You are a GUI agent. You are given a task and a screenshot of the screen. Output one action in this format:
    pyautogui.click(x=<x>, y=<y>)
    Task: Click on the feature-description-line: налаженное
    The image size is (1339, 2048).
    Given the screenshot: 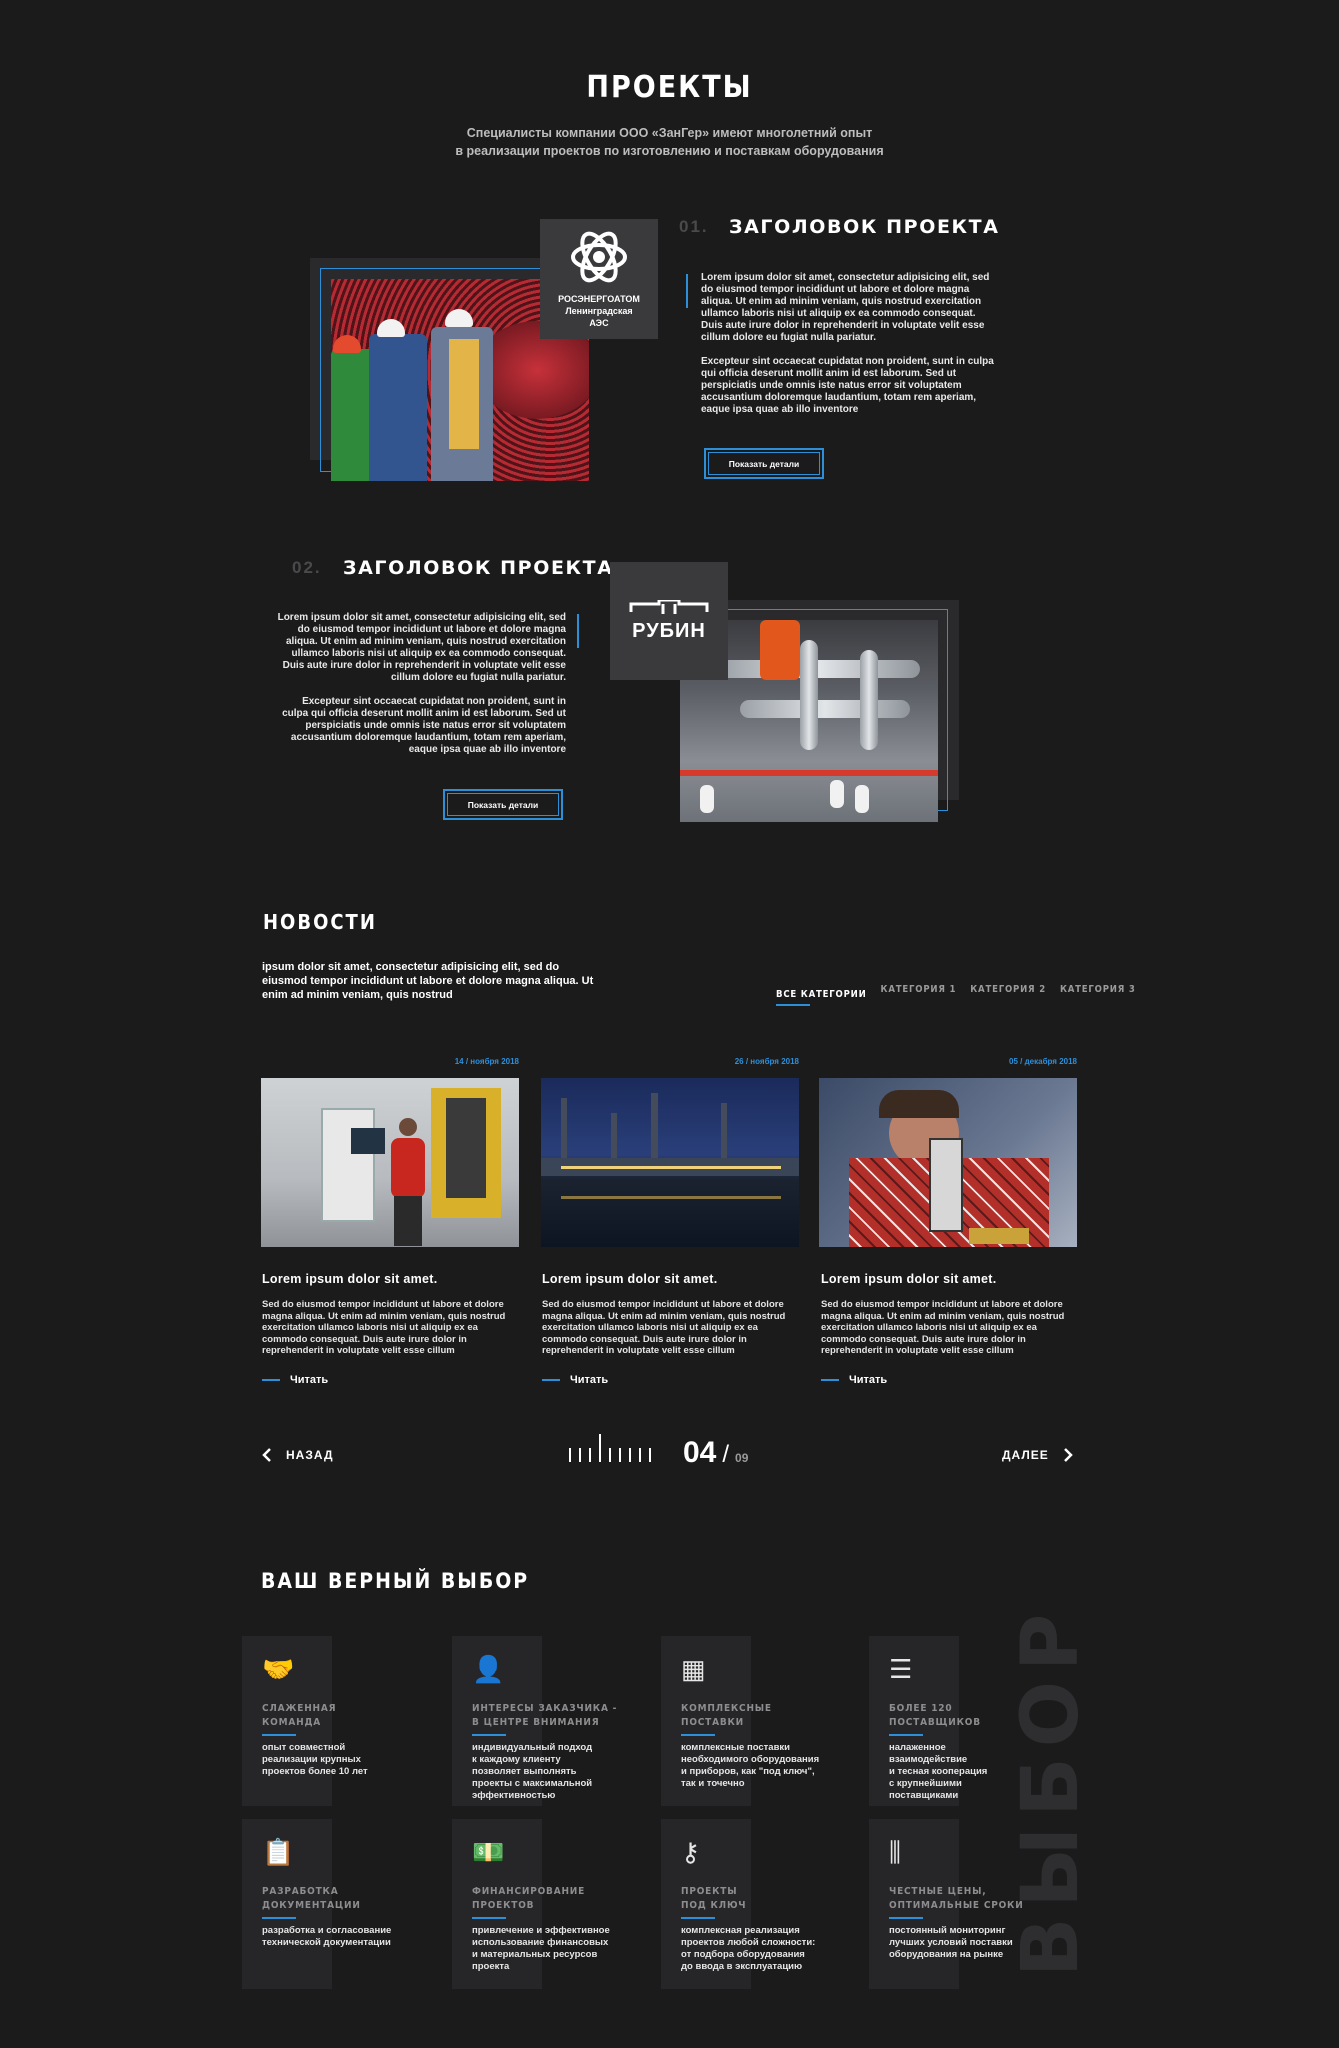 What is the action you would take?
    pyautogui.click(x=917, y=1747)
    